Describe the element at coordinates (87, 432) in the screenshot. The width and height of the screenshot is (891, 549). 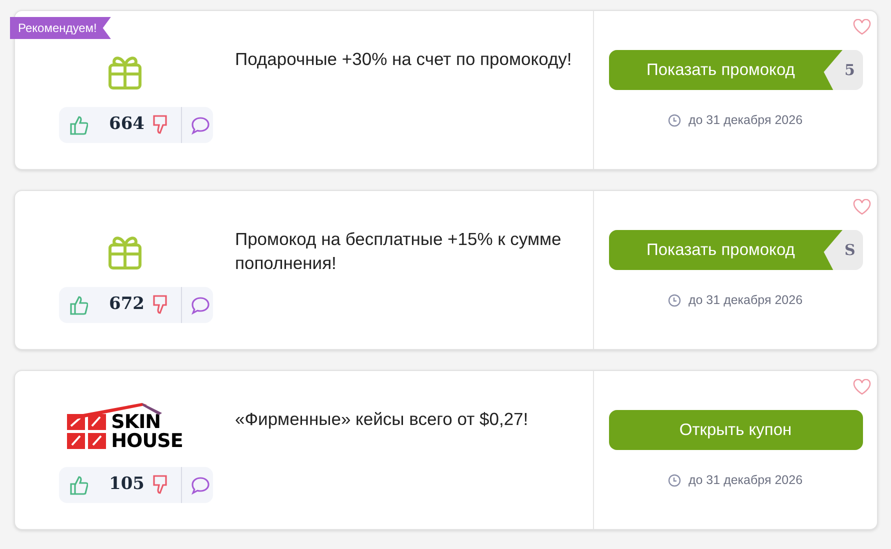
I see `logo-emblem-drawing` at that location.